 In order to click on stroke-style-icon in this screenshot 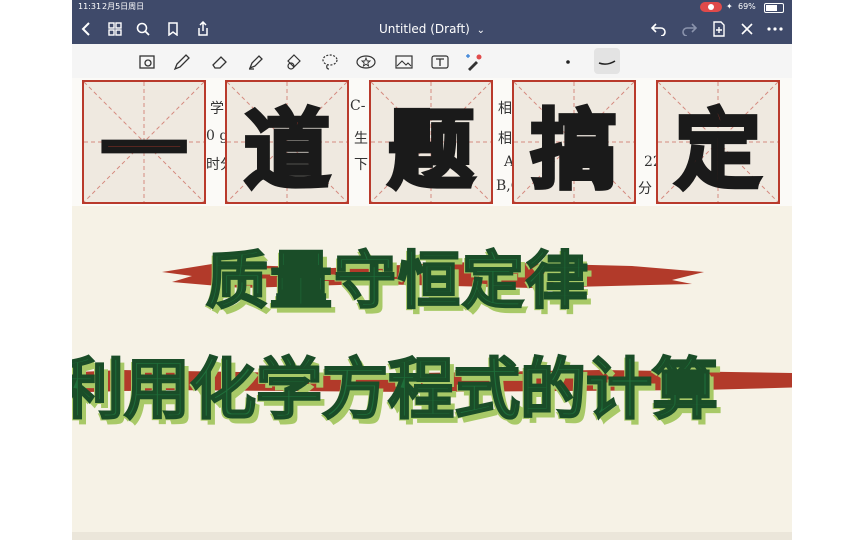, I will do `click(607, 62)`.